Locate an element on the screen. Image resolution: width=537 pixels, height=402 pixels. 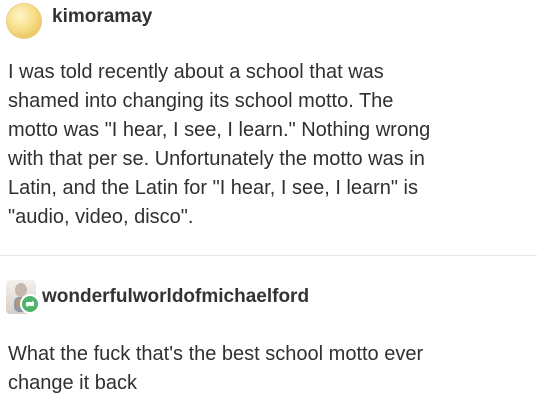
reblog-icon is located at coordinates (30, 304).